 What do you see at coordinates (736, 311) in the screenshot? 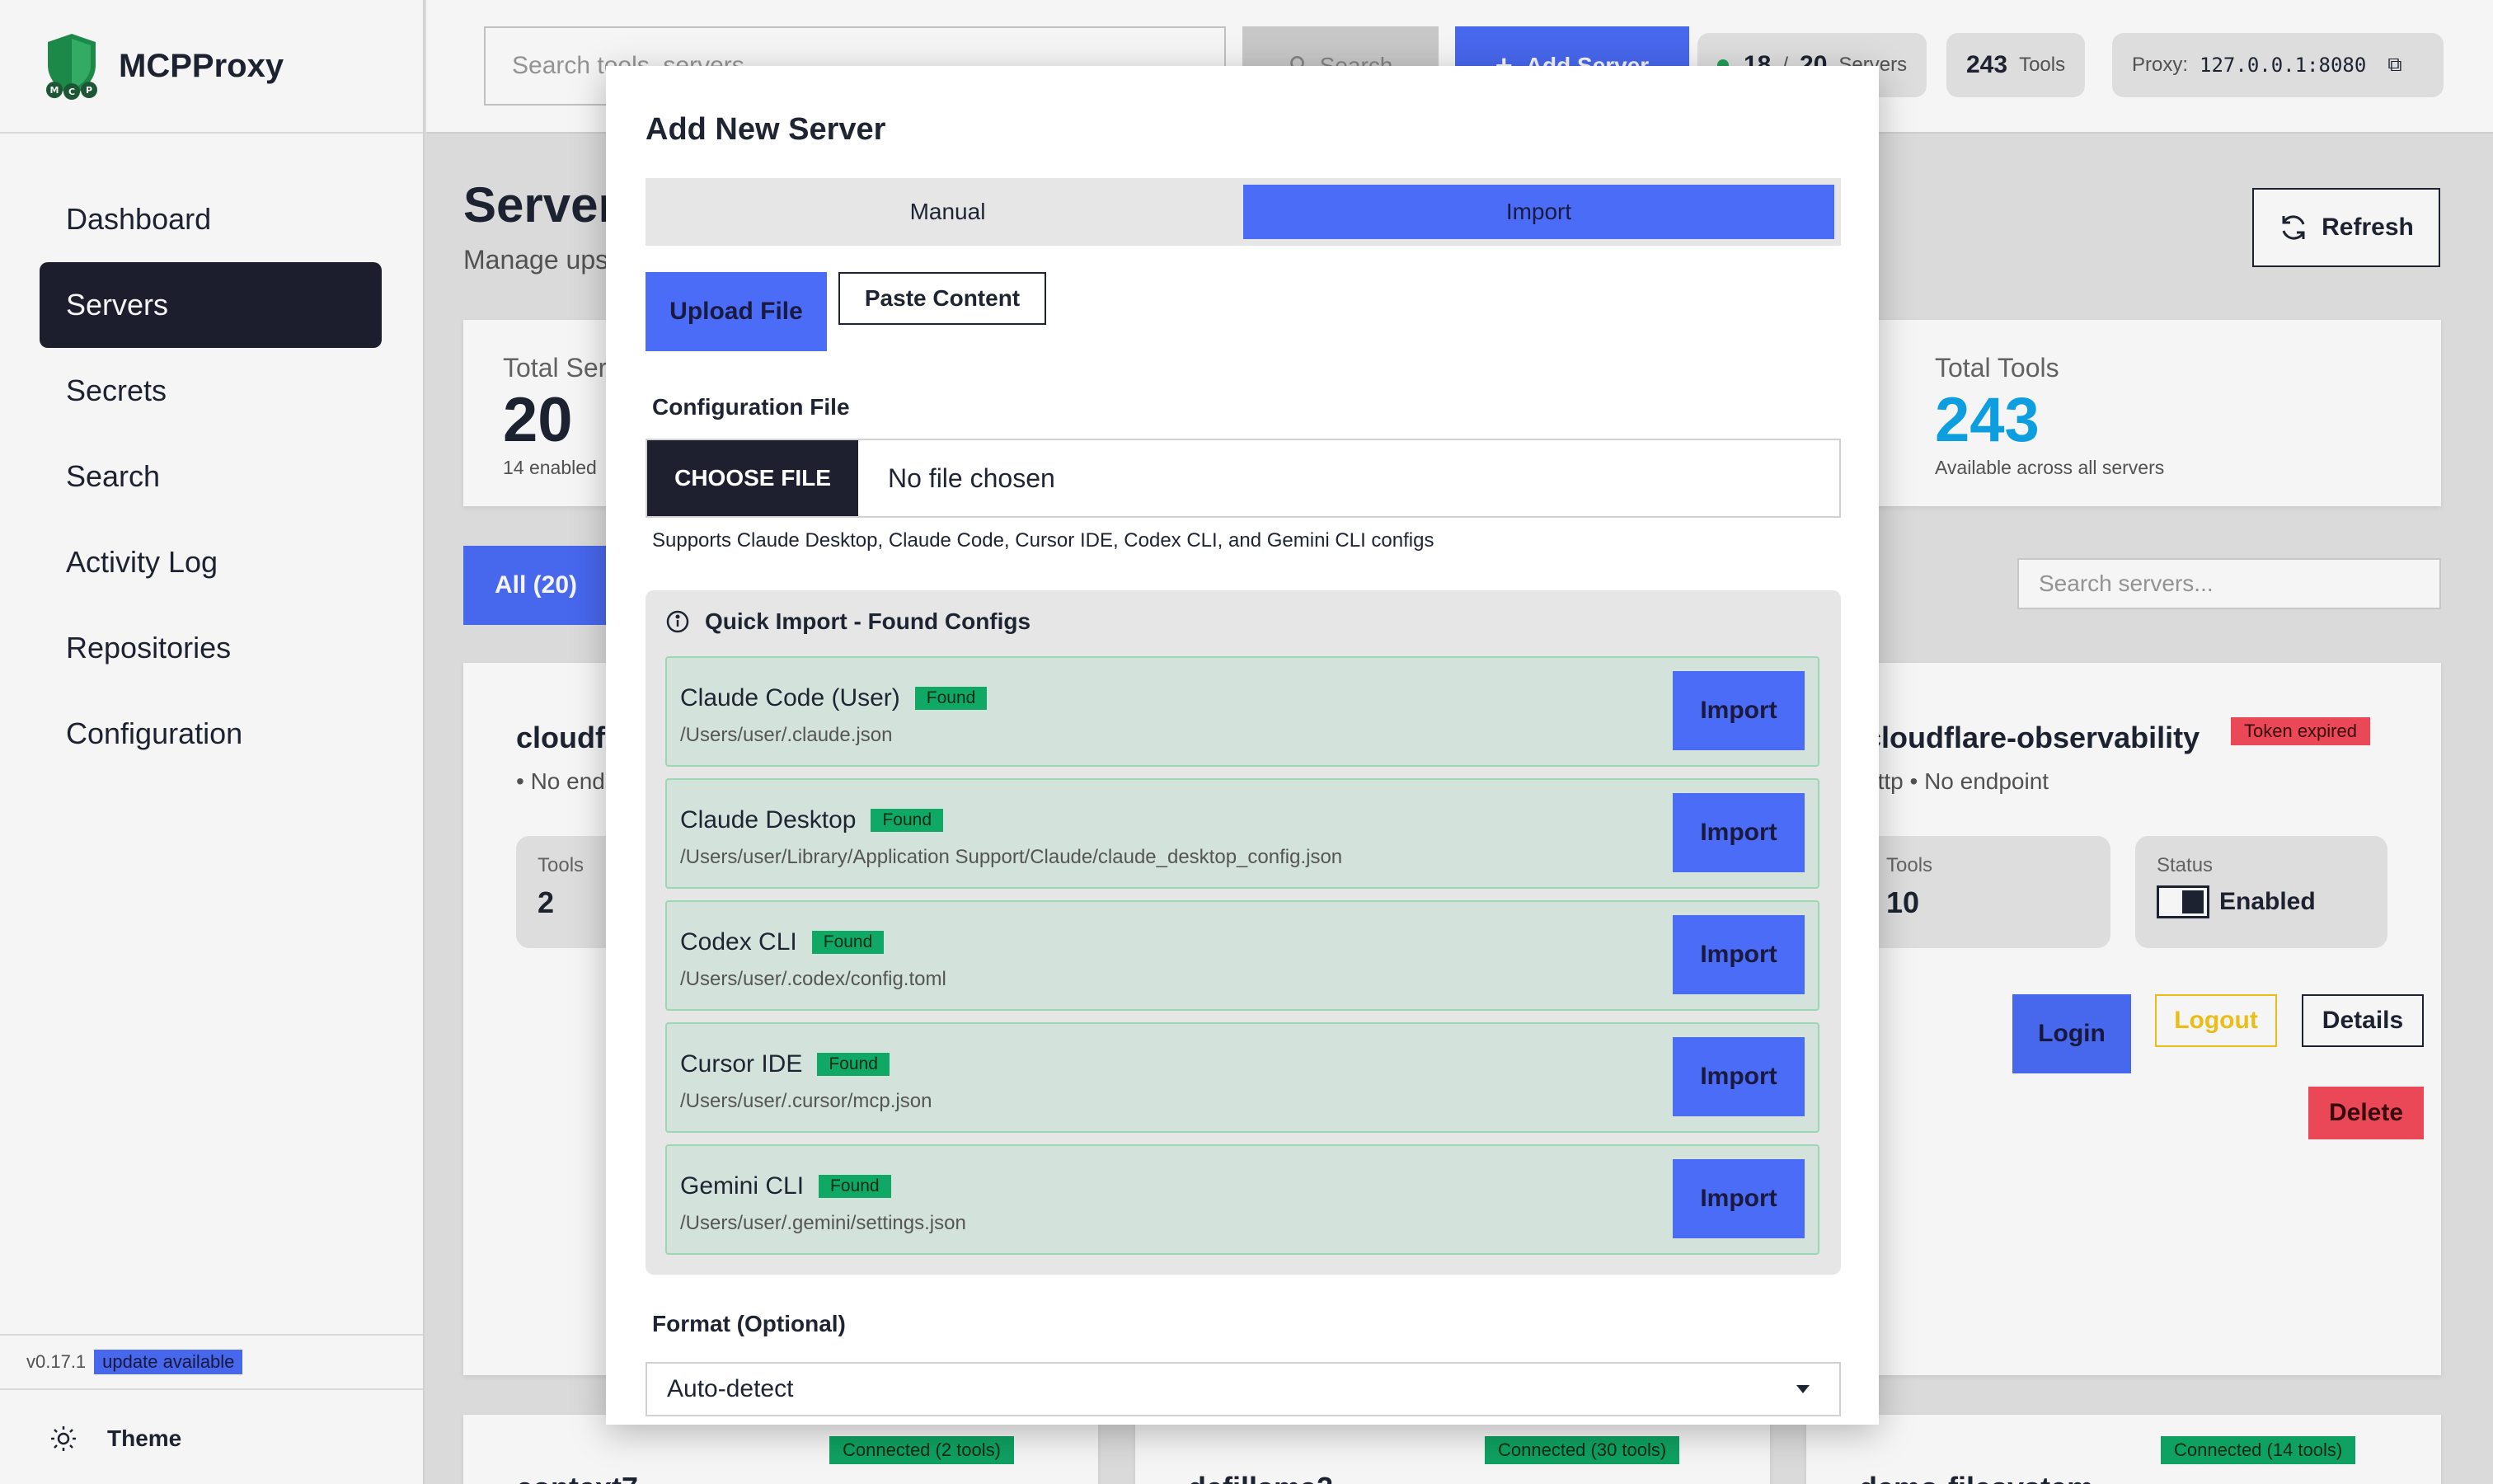
I see `upload-file-button: Upload File` at bounding box center [736, 311].